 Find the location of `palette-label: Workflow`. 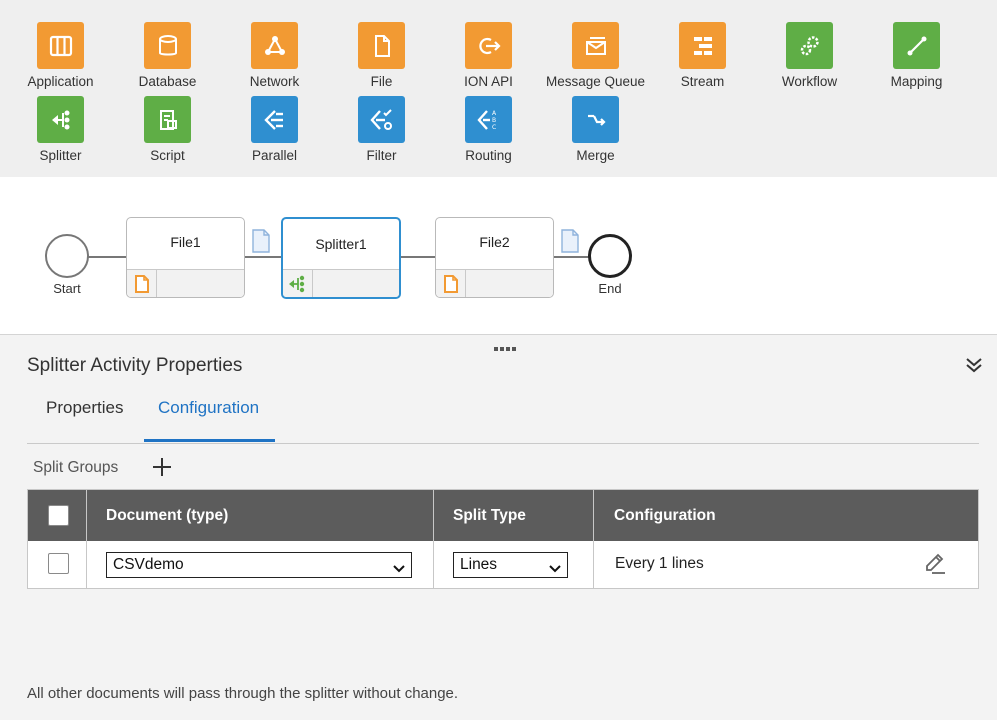

palette-label: Workflow is located at coordinates (809, 81).